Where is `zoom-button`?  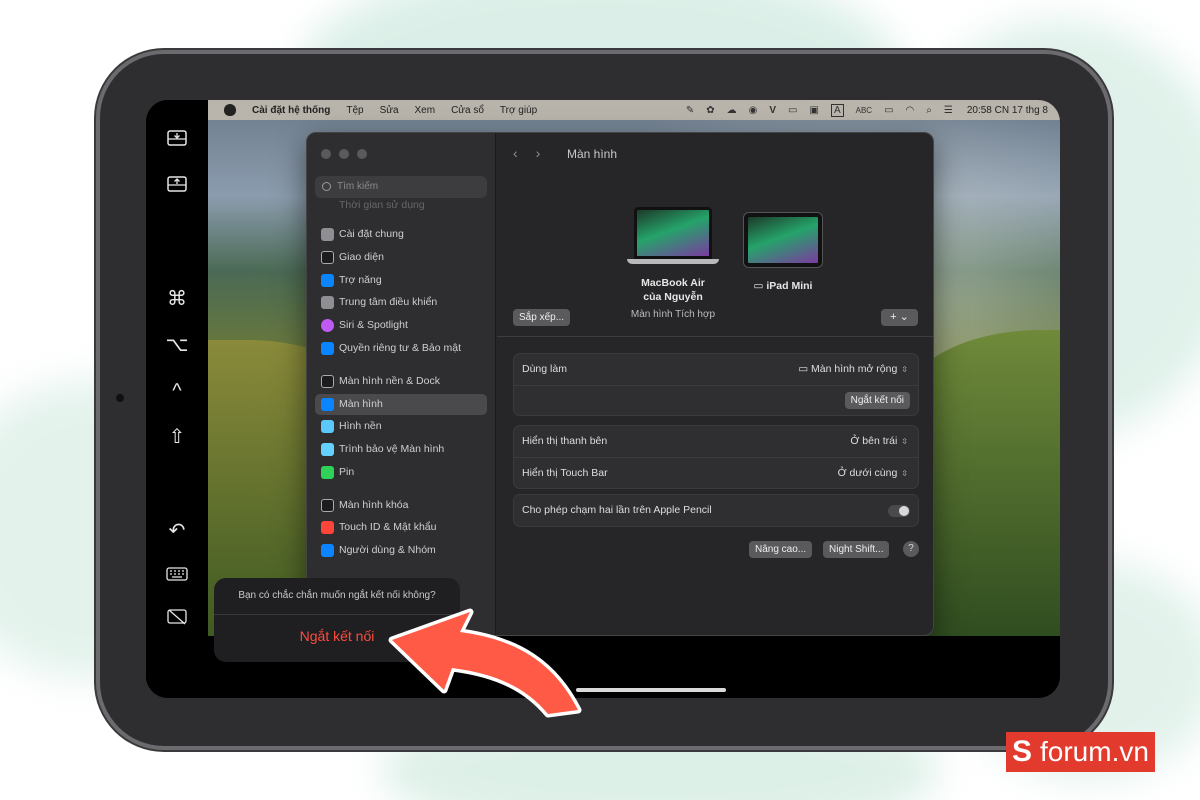 zoom-button is located at coordinates (362, 154).